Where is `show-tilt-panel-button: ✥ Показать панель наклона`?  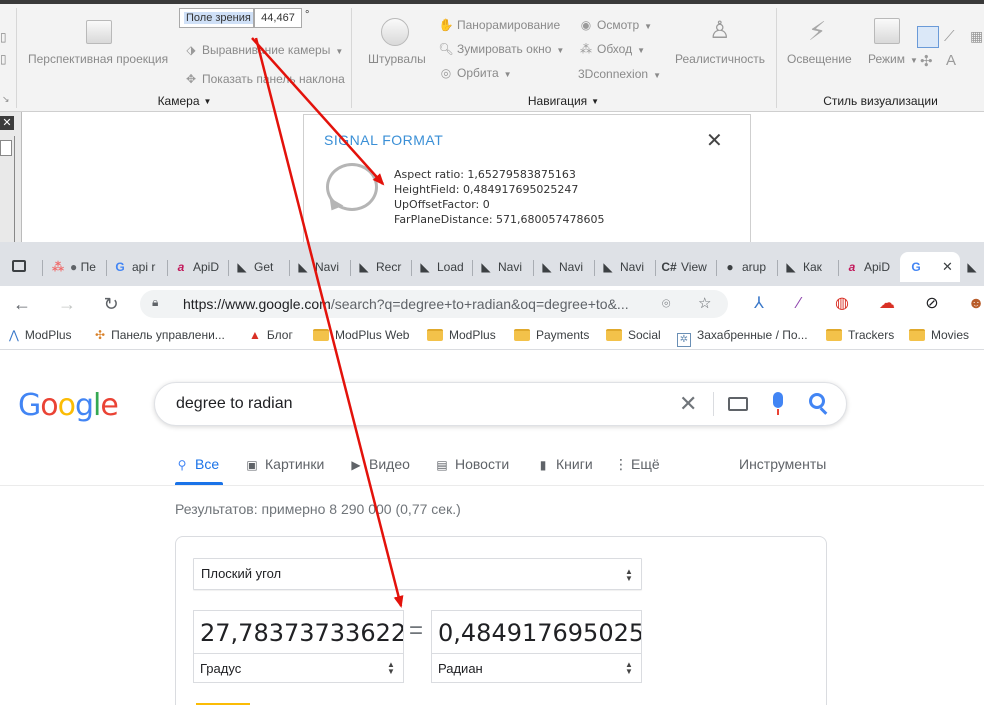 show-tilt-panel-button: ✥ Показать панель наклона is located at coordinates (264, 79).